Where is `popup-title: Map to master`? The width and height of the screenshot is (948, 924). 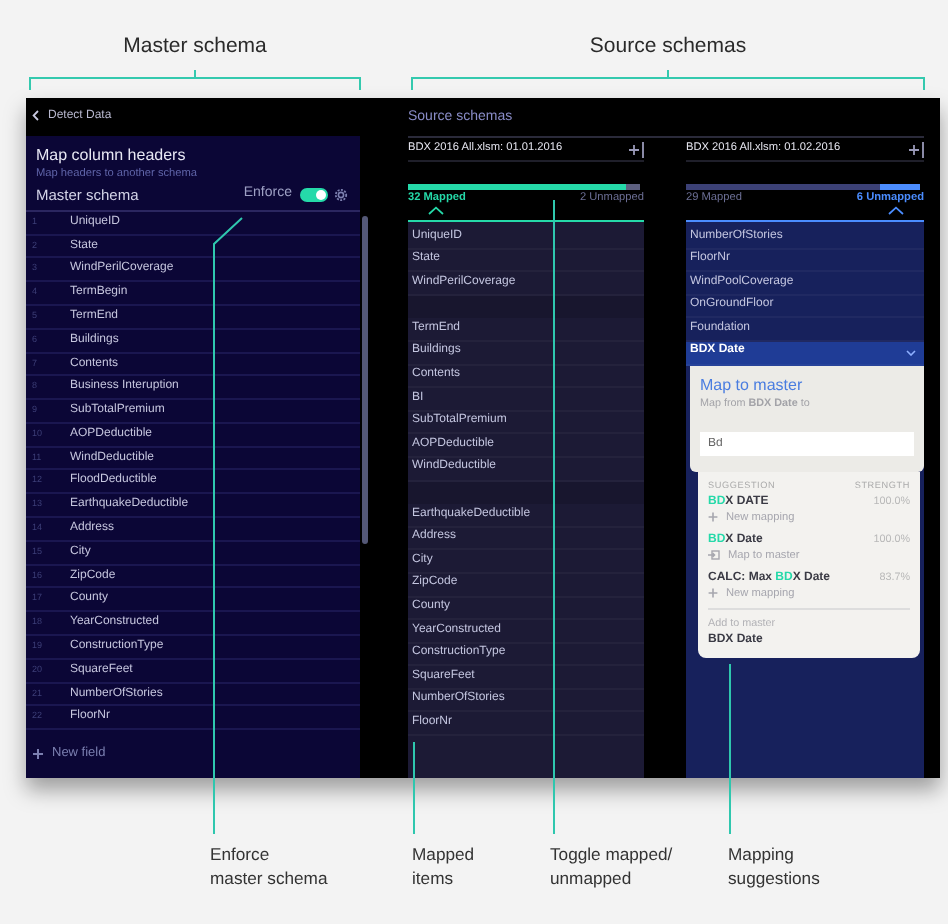
popup-title: Map to master is located at coordinates (752, 384).